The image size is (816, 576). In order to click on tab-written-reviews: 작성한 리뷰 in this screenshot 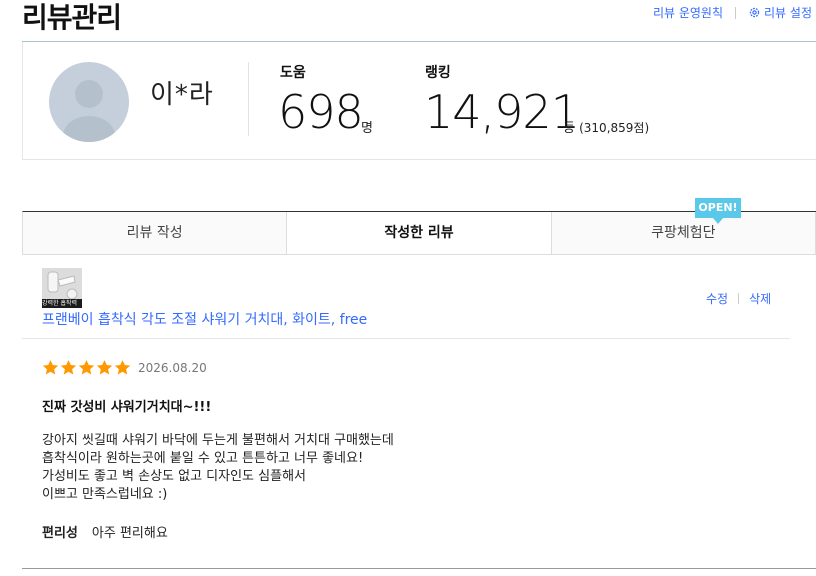, I will do `click(419, 233)`.